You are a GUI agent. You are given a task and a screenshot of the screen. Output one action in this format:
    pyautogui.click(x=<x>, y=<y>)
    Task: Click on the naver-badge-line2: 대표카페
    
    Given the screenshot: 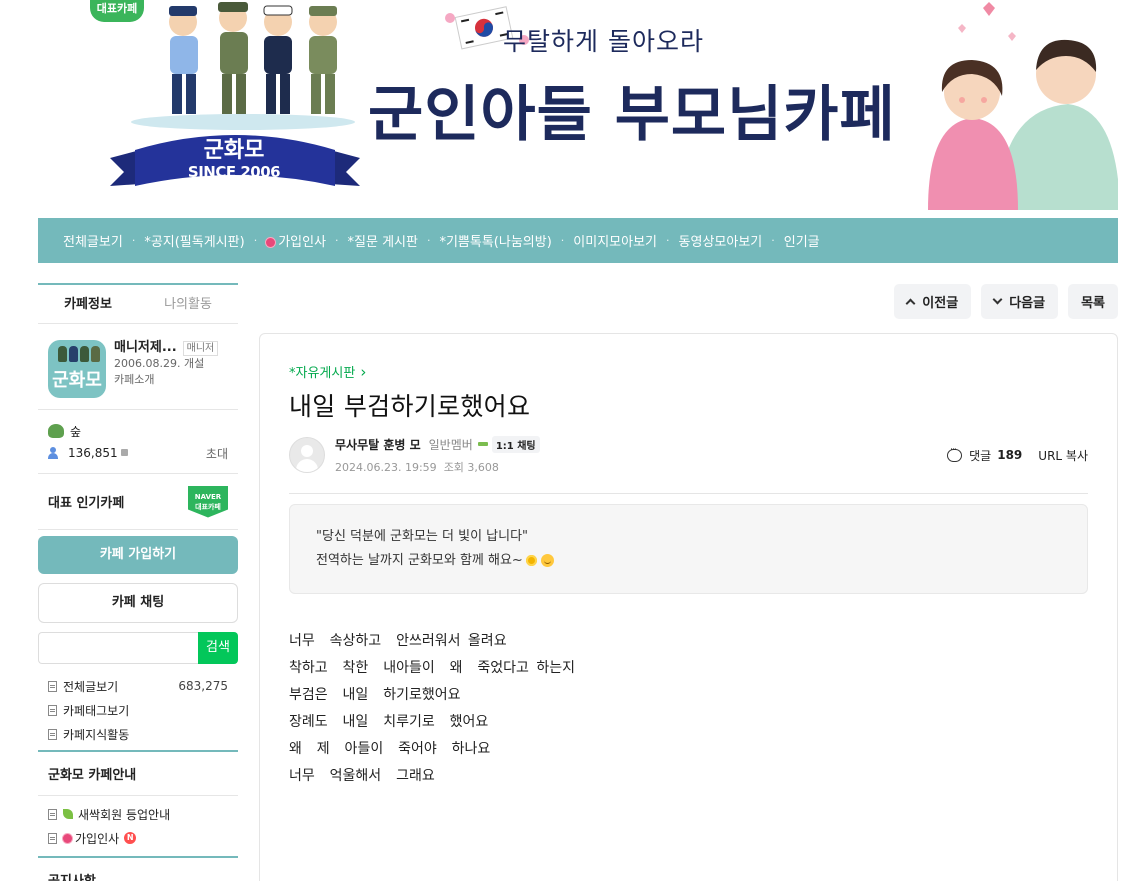 What is the action you would take?
    pyautogui.click(x=208, y=506)
    